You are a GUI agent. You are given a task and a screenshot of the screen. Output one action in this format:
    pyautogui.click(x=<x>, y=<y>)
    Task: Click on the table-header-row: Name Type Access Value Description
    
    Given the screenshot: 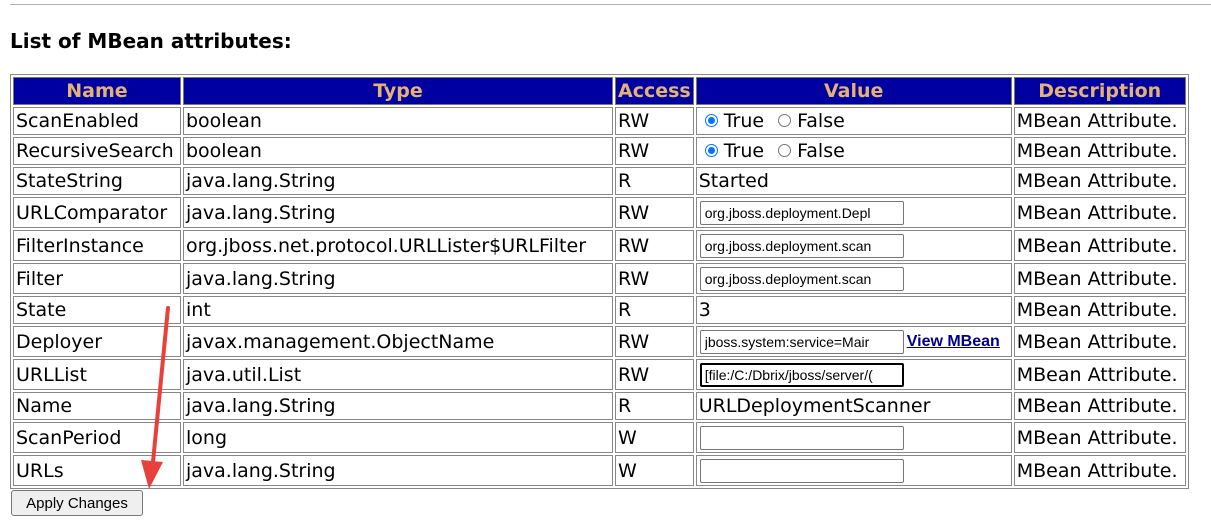 What is the action you would take?
    pyautogui.click(x=599, y=91)
    